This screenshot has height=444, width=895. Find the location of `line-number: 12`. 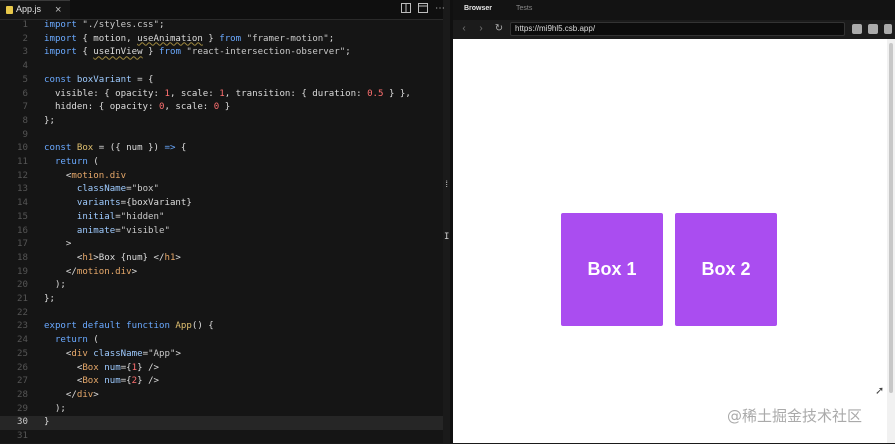

line-number: 12 is located at coordinates (22, 175).